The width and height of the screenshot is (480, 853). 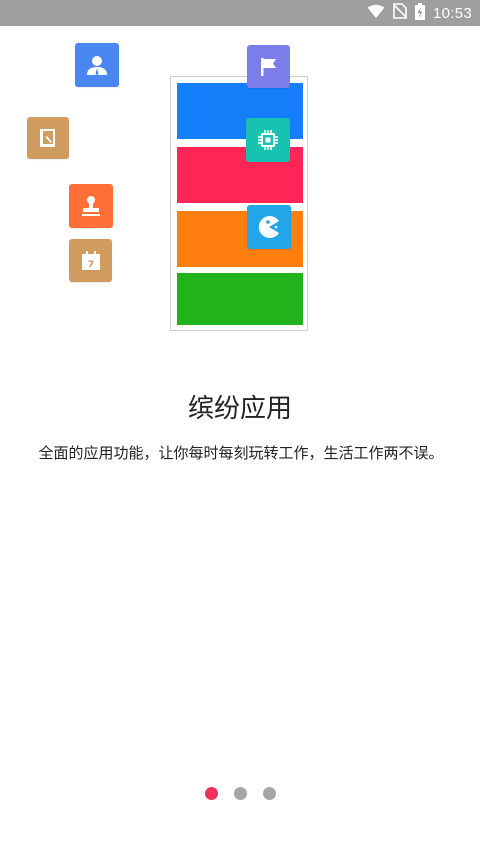 What do you see at coordinates (268, 66) in the screenshot?
I see `flag-icon` at bounding box center [268, 66].